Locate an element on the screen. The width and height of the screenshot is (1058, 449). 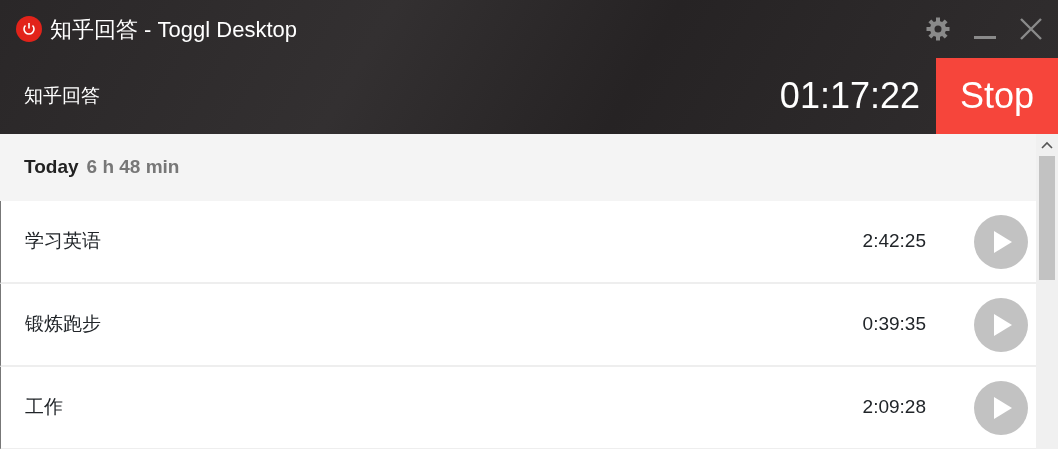
minimize-icon is located at coordinates (985, 38).